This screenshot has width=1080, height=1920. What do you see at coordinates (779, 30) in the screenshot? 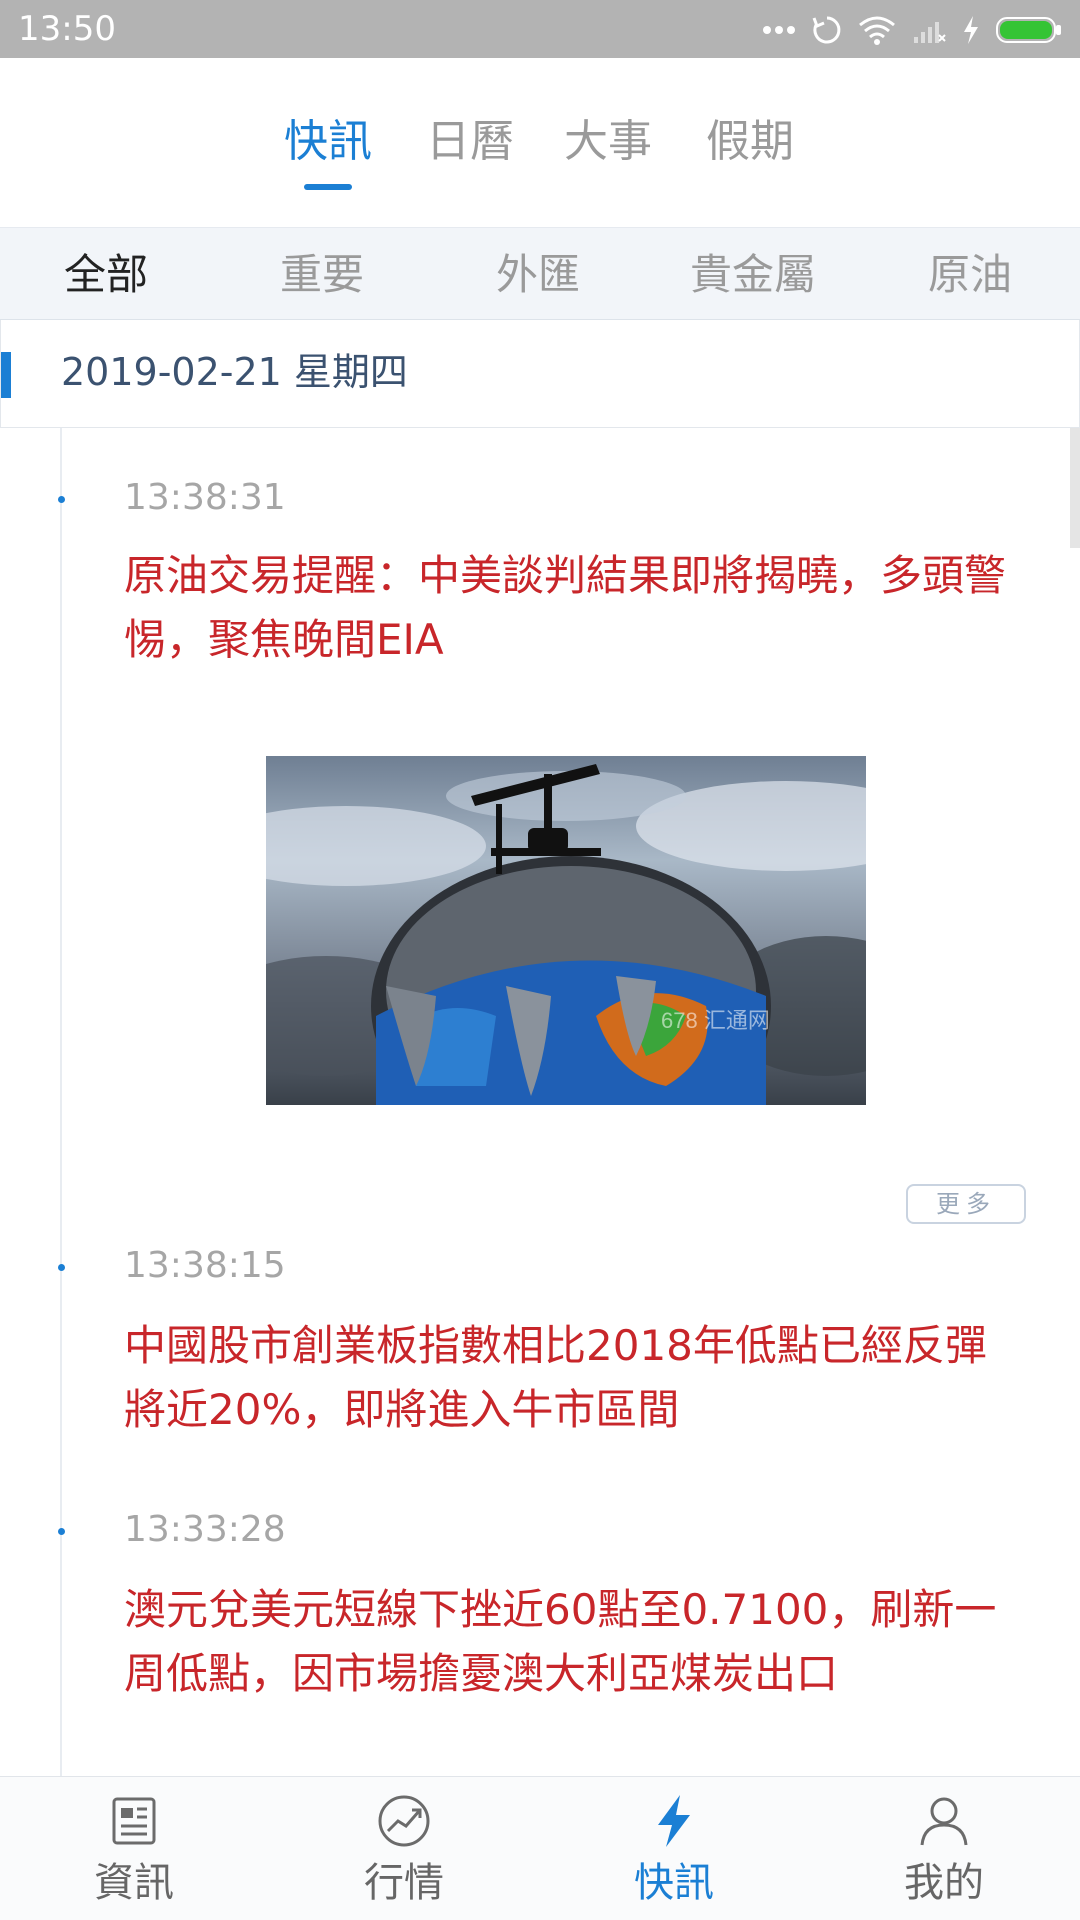
I see `more-dots-icon` at bounding box center [779, 30].